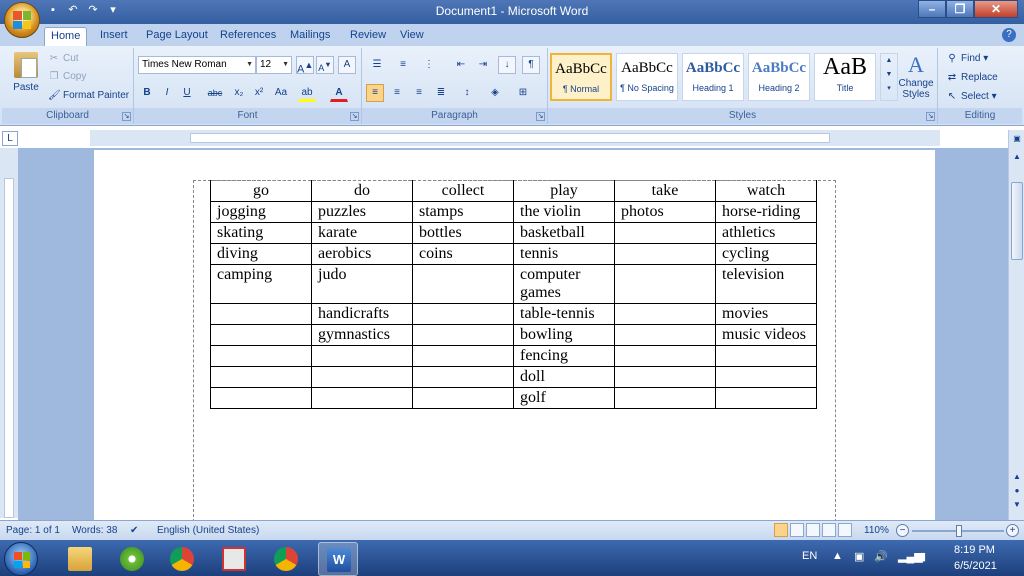  What do you see at coordinates (829, 530) in the screenshot?
I see `outline-icon` at bounding box center [829, 530].